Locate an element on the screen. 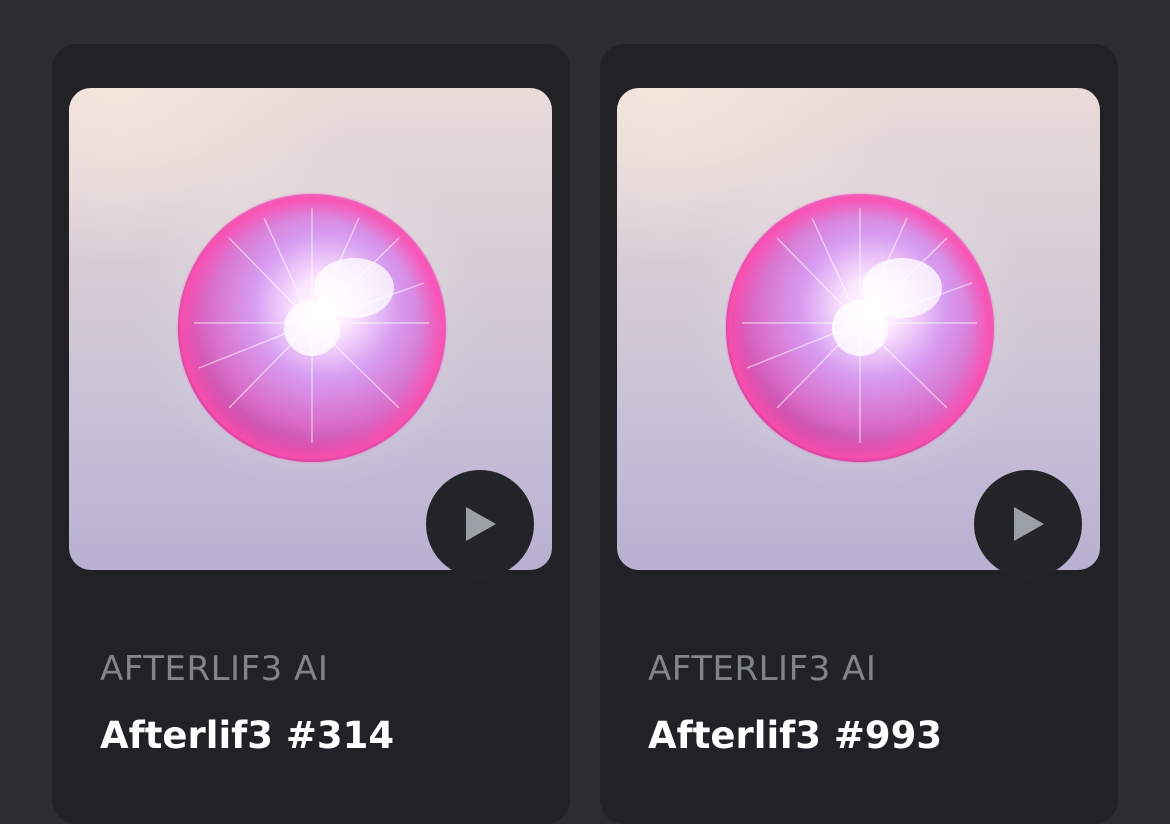 The width and height of the screenshot is (1170, 824). token-name: Afterlif3 #993 is located at coordinates (795, 735).